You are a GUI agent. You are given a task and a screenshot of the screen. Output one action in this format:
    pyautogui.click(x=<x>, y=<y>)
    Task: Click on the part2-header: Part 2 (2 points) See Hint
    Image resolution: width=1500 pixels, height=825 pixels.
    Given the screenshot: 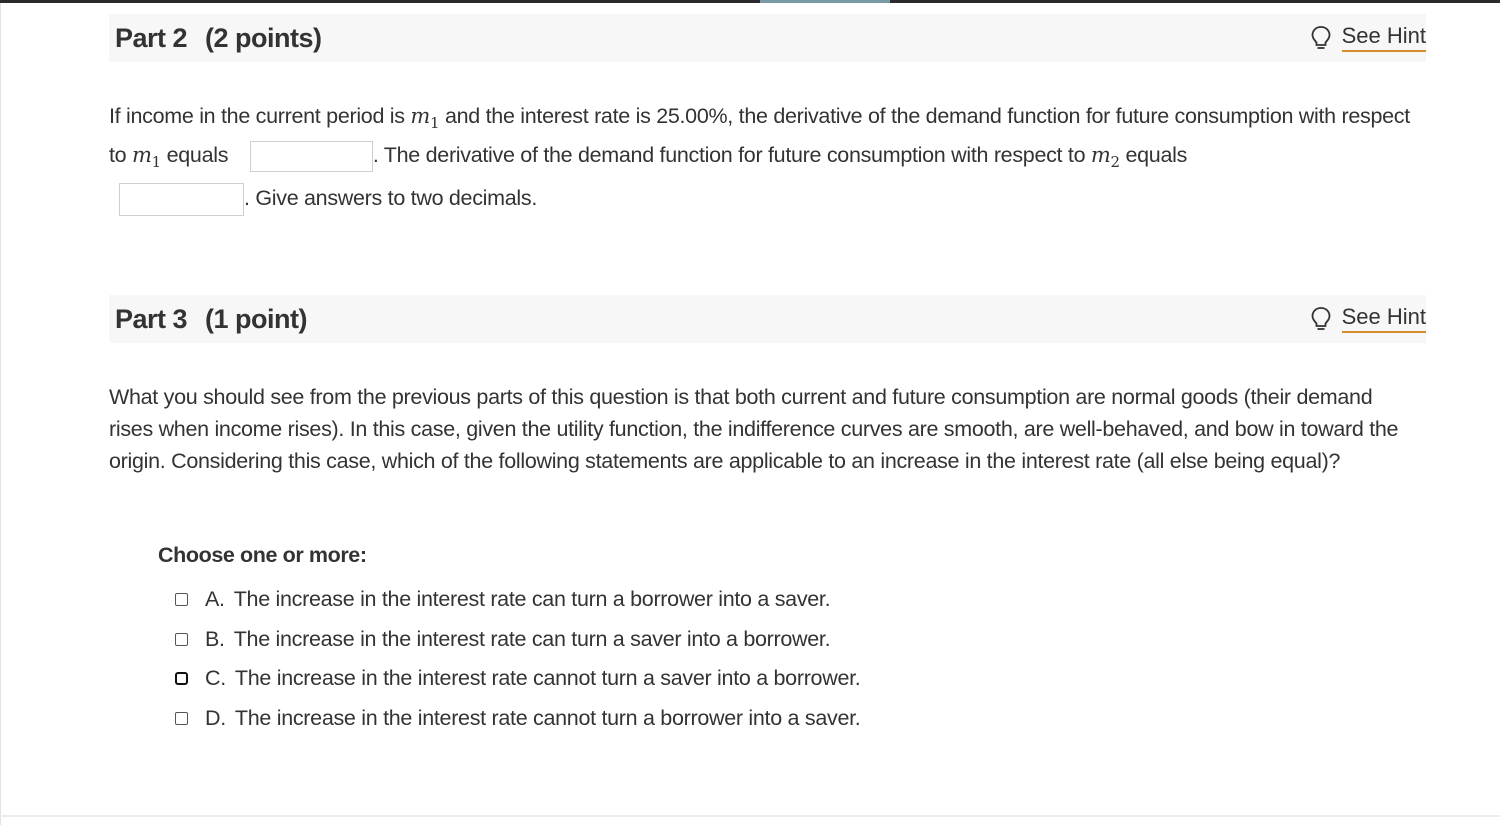 What is the action you would take?
    pyautogui.click(x=767, y=38)
    